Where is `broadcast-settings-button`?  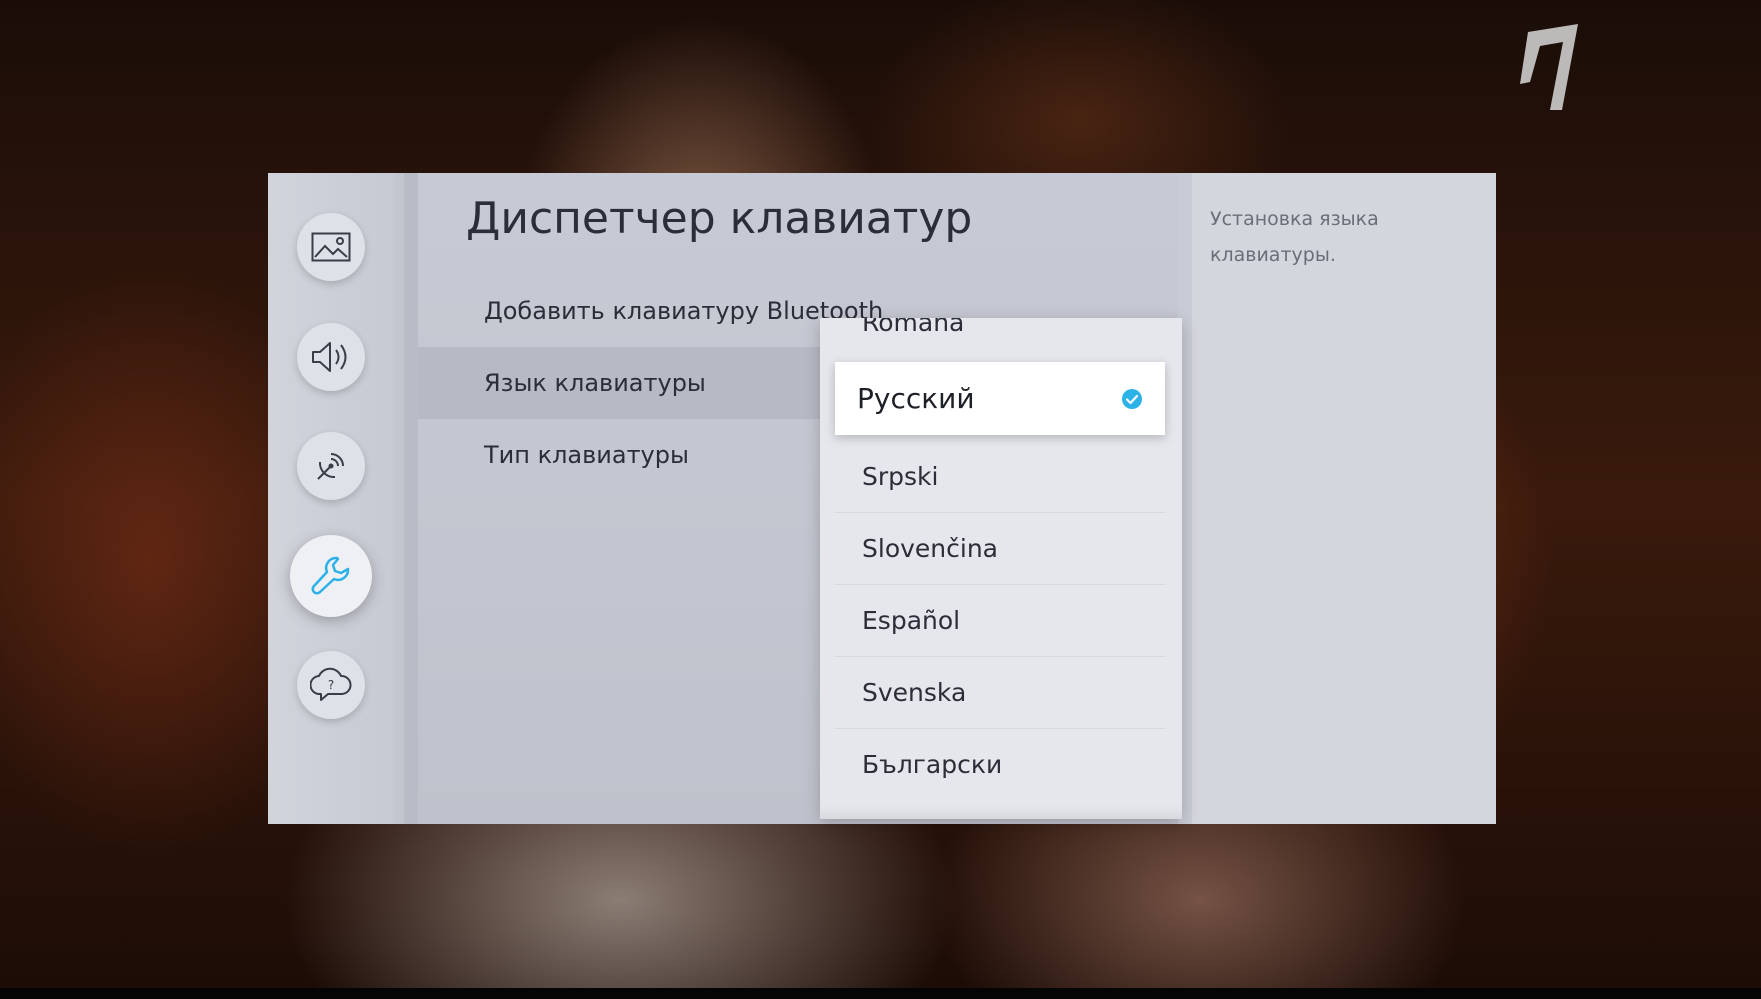
broadcast-settings-button is located at coordinates (331, 466).